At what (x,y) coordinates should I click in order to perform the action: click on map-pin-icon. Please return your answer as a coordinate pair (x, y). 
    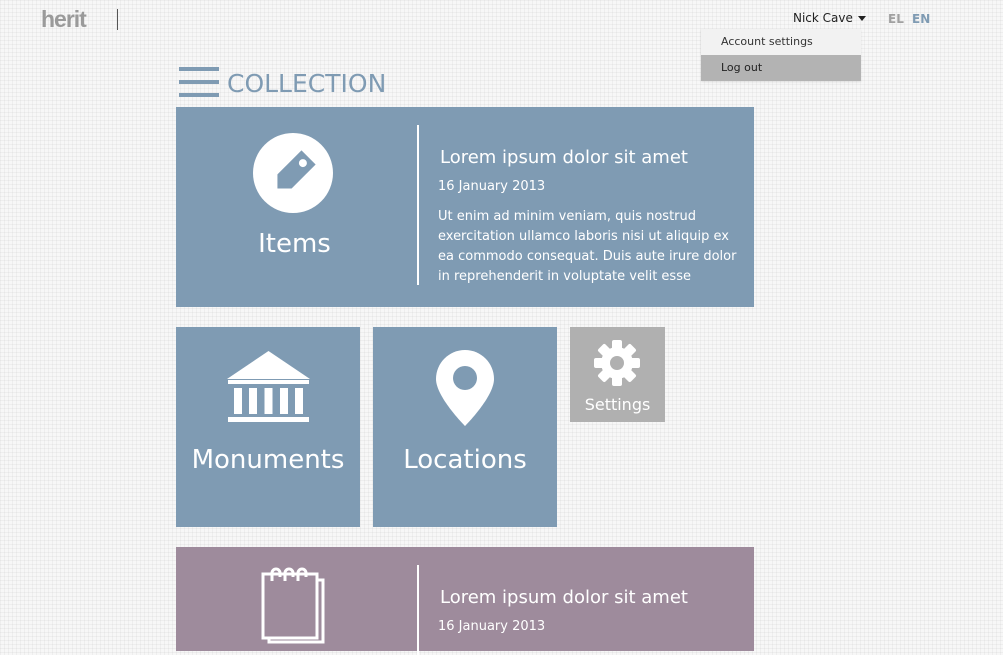
    Looking at the image, I should click on (465, 388).